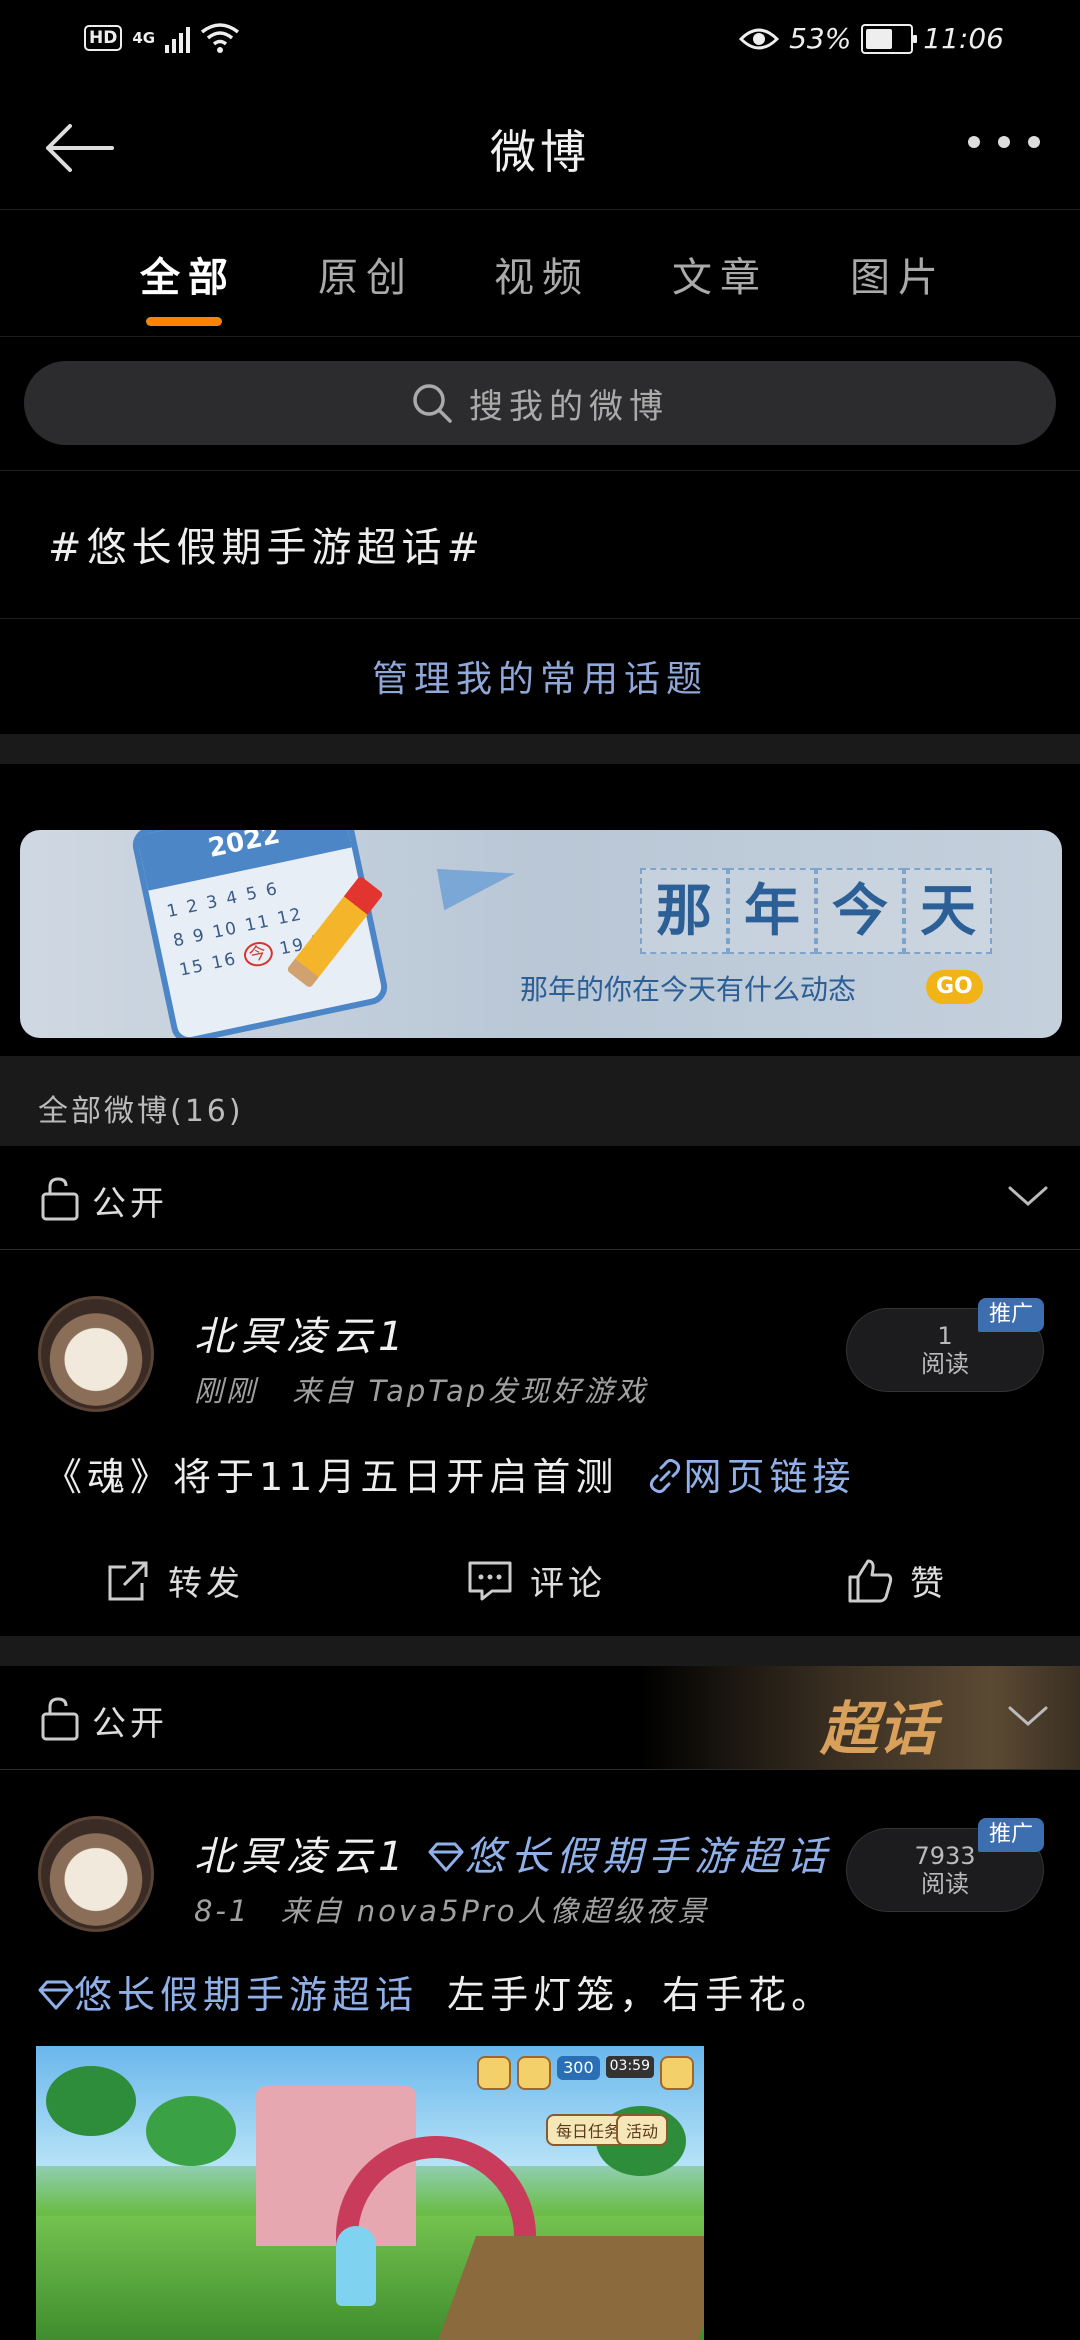 This screenshot has height=2340, width=1080. Describe the element at coordinates (569, 406) in the screenshot. I see `search-placeholder: 搜我的微博` at that location.